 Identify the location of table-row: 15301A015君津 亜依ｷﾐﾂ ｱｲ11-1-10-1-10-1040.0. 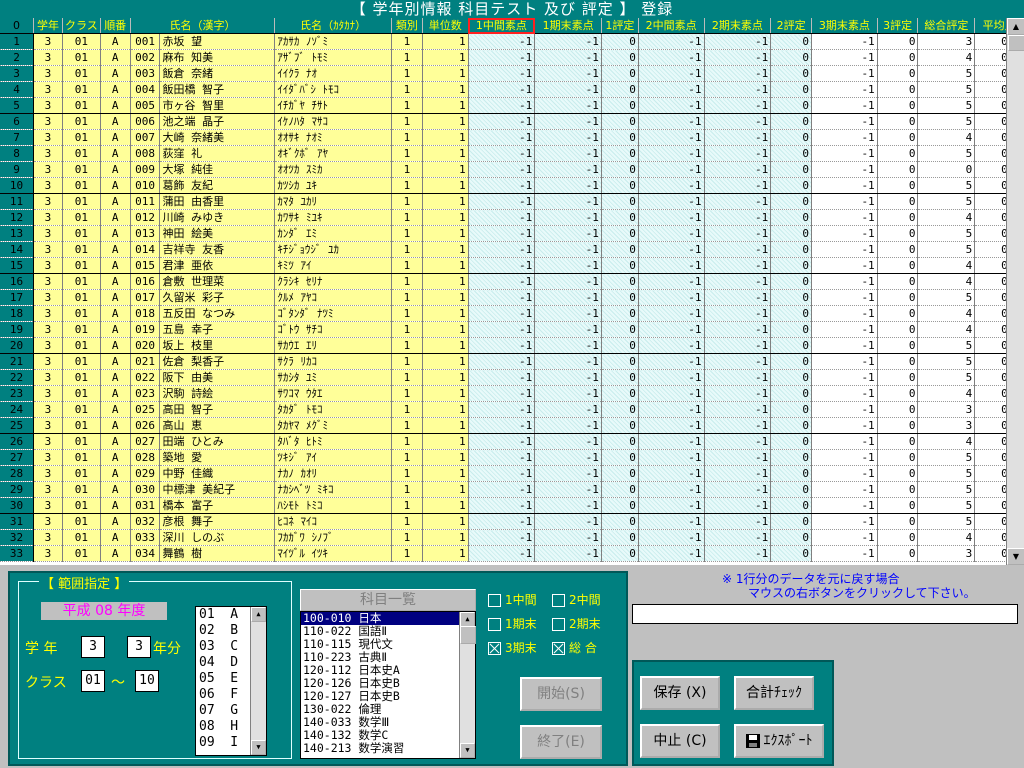
(512, 265).